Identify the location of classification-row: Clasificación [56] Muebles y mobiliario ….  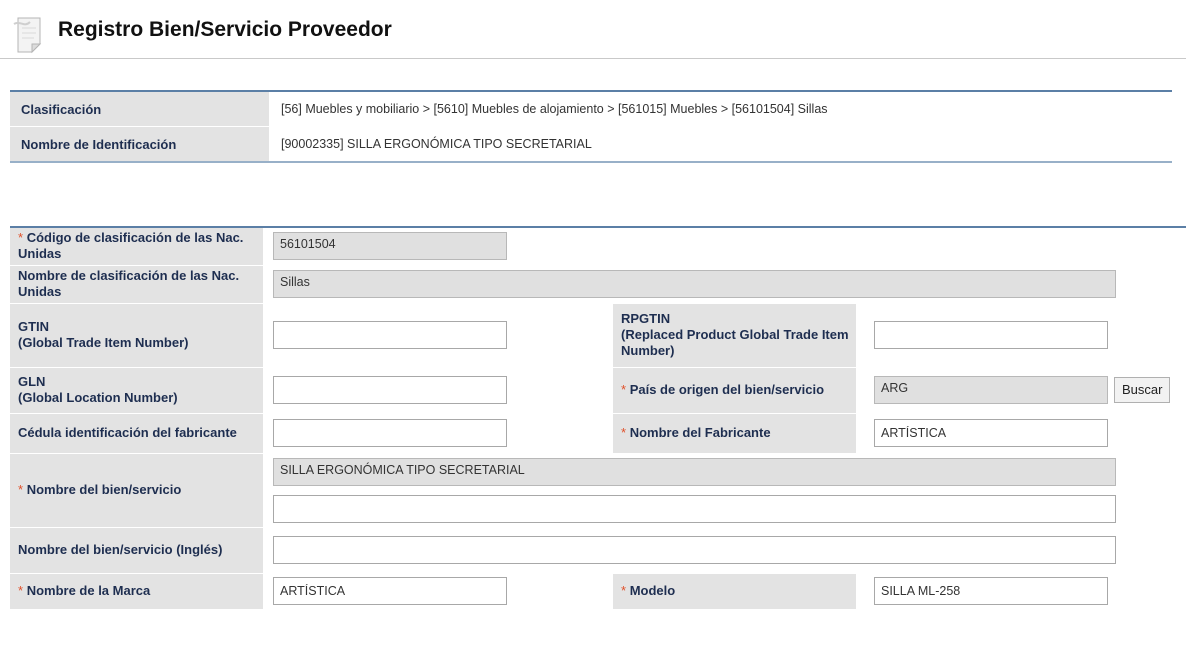
(591, 109).